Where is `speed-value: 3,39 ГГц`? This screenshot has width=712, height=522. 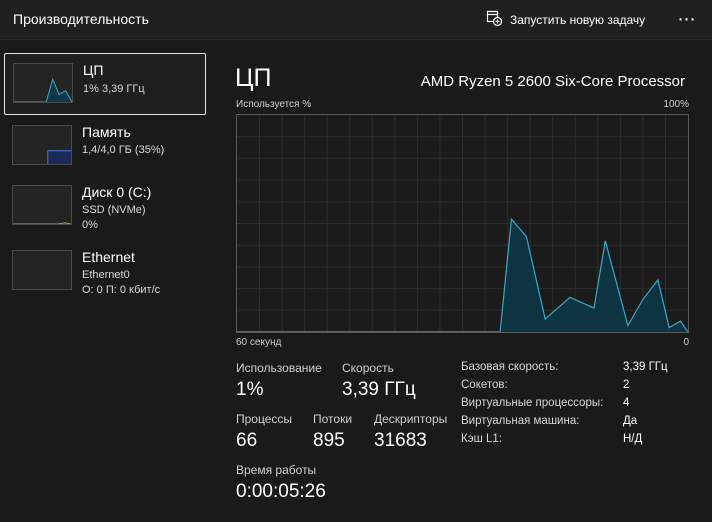 speed-value: 3,39 ГГц is located at coordinates (379, 389).